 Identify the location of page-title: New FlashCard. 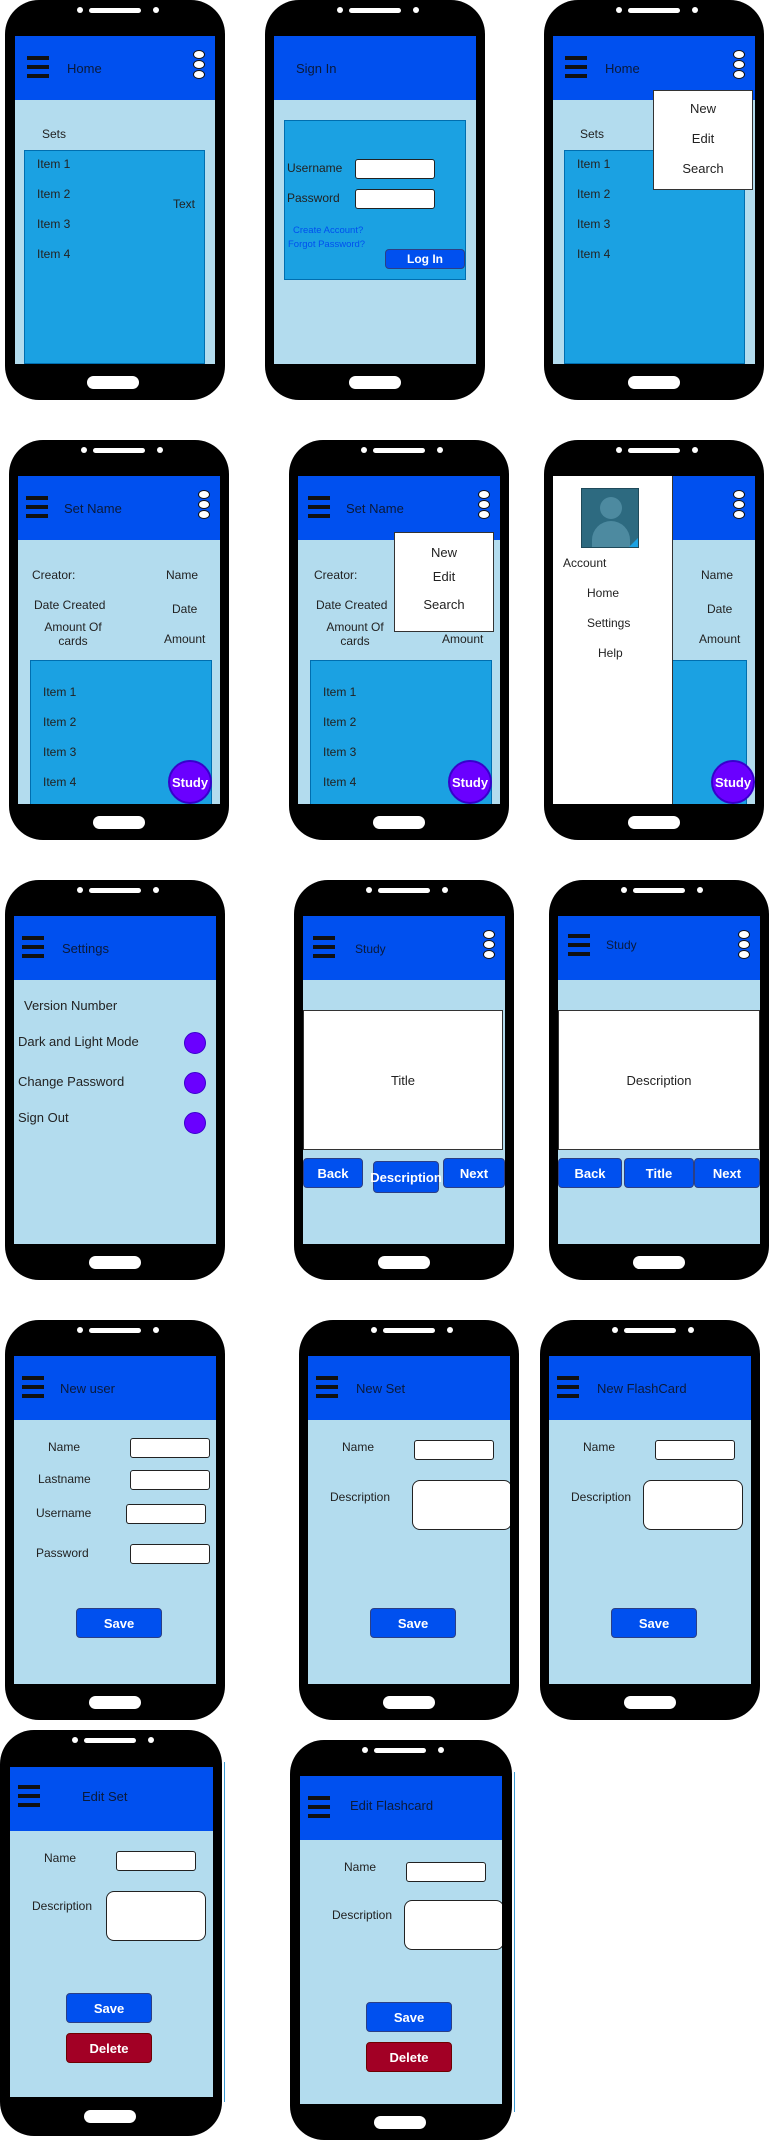
(642, 1388).